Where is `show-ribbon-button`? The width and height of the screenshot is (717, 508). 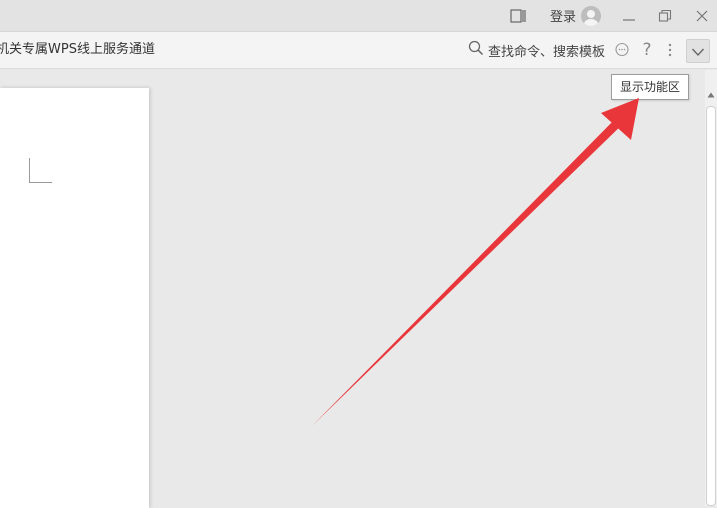
show-ribbon-button is located at coordinates (698, 51).